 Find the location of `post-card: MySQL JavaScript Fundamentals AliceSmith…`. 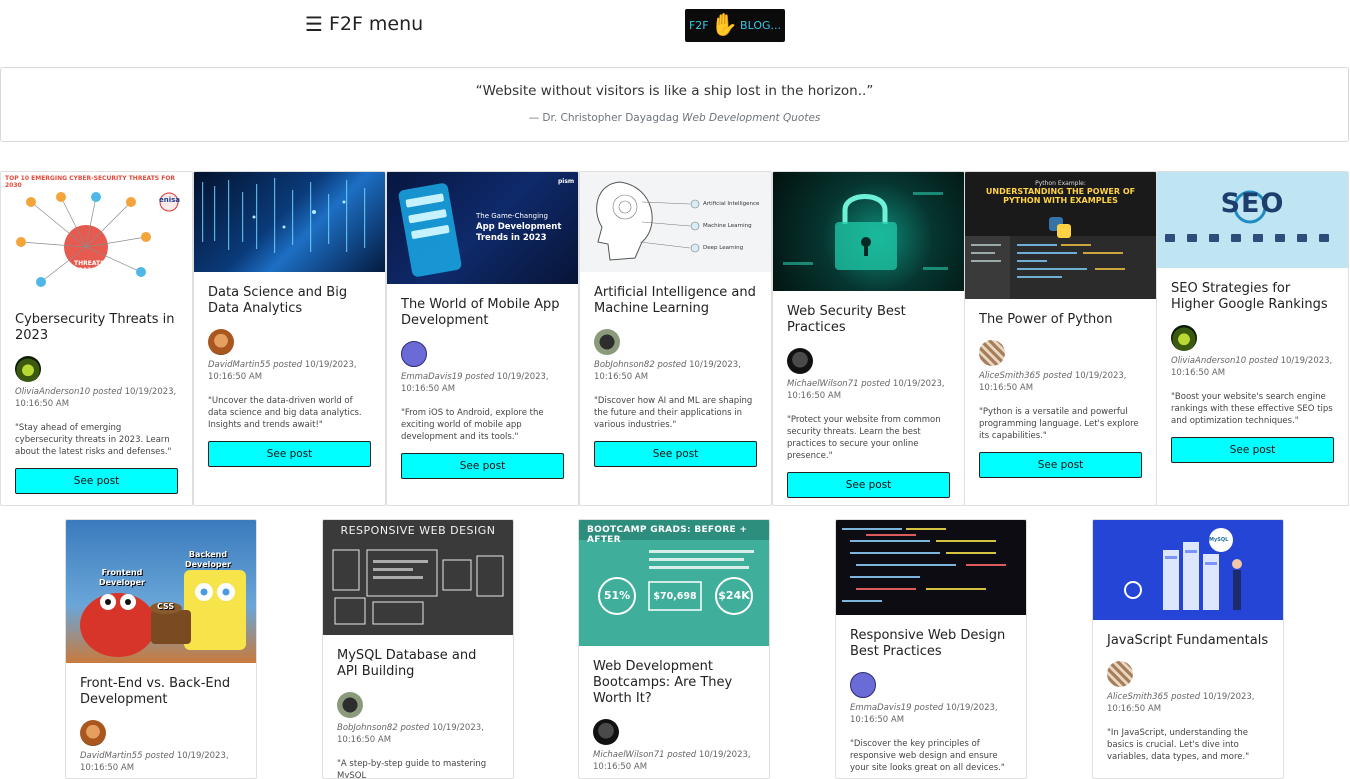

post-card: MySQL JavaScript Fundamentals AliceSmith… is located at coordinates (1188, 649).